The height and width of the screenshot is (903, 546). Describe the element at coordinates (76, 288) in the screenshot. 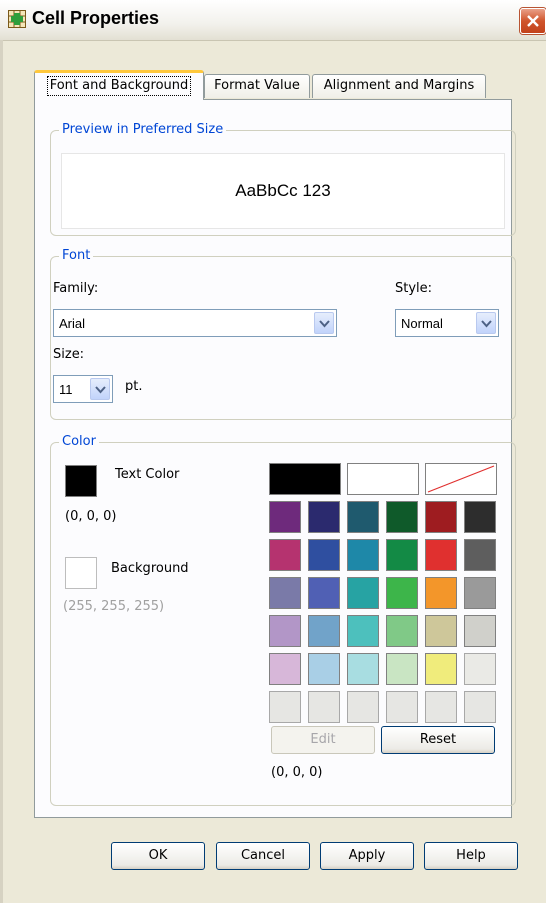

I see `family-label: Family:` at that location.